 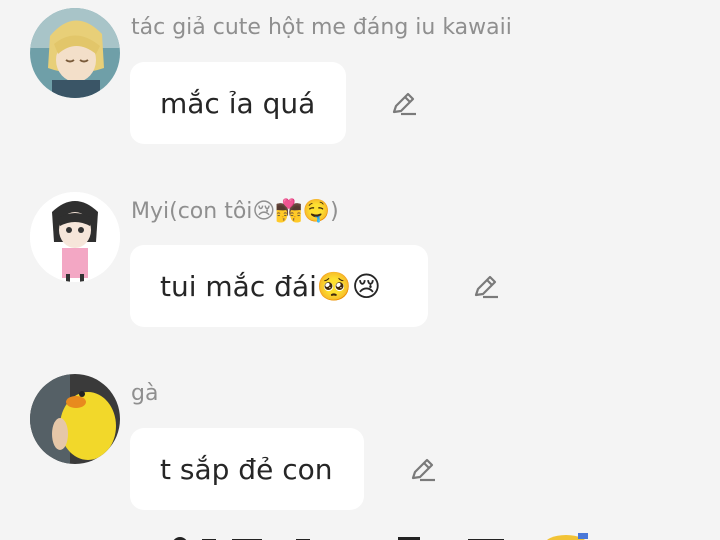 I want to click on message-bubble: t sắp đẻ con, so click(x=247, y=469).